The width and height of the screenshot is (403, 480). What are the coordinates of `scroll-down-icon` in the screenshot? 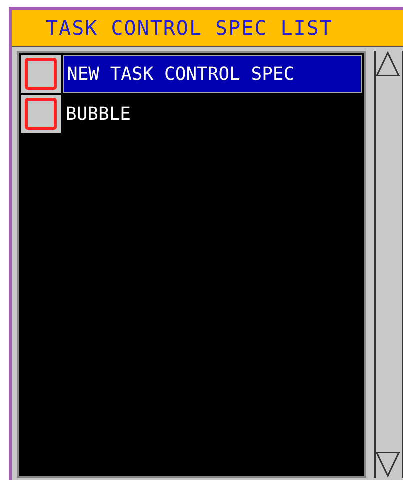 It's located at (388, 465).